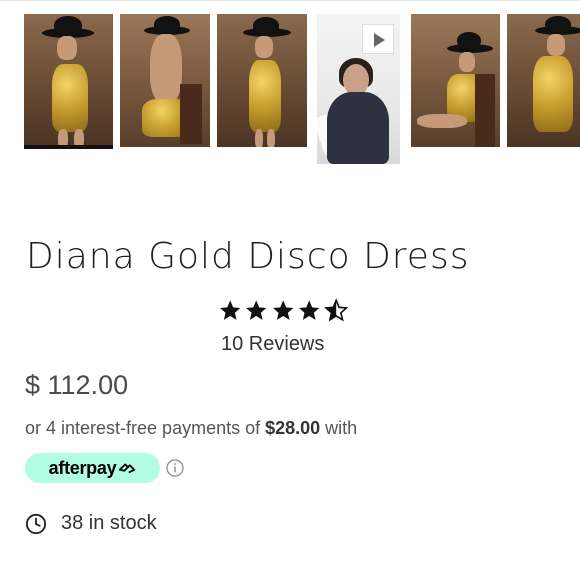 The image size is (580, 580). Describe the element at coordinates (82, 467) in the screenshot. I see `afterpay-label: afterpay` at that location.